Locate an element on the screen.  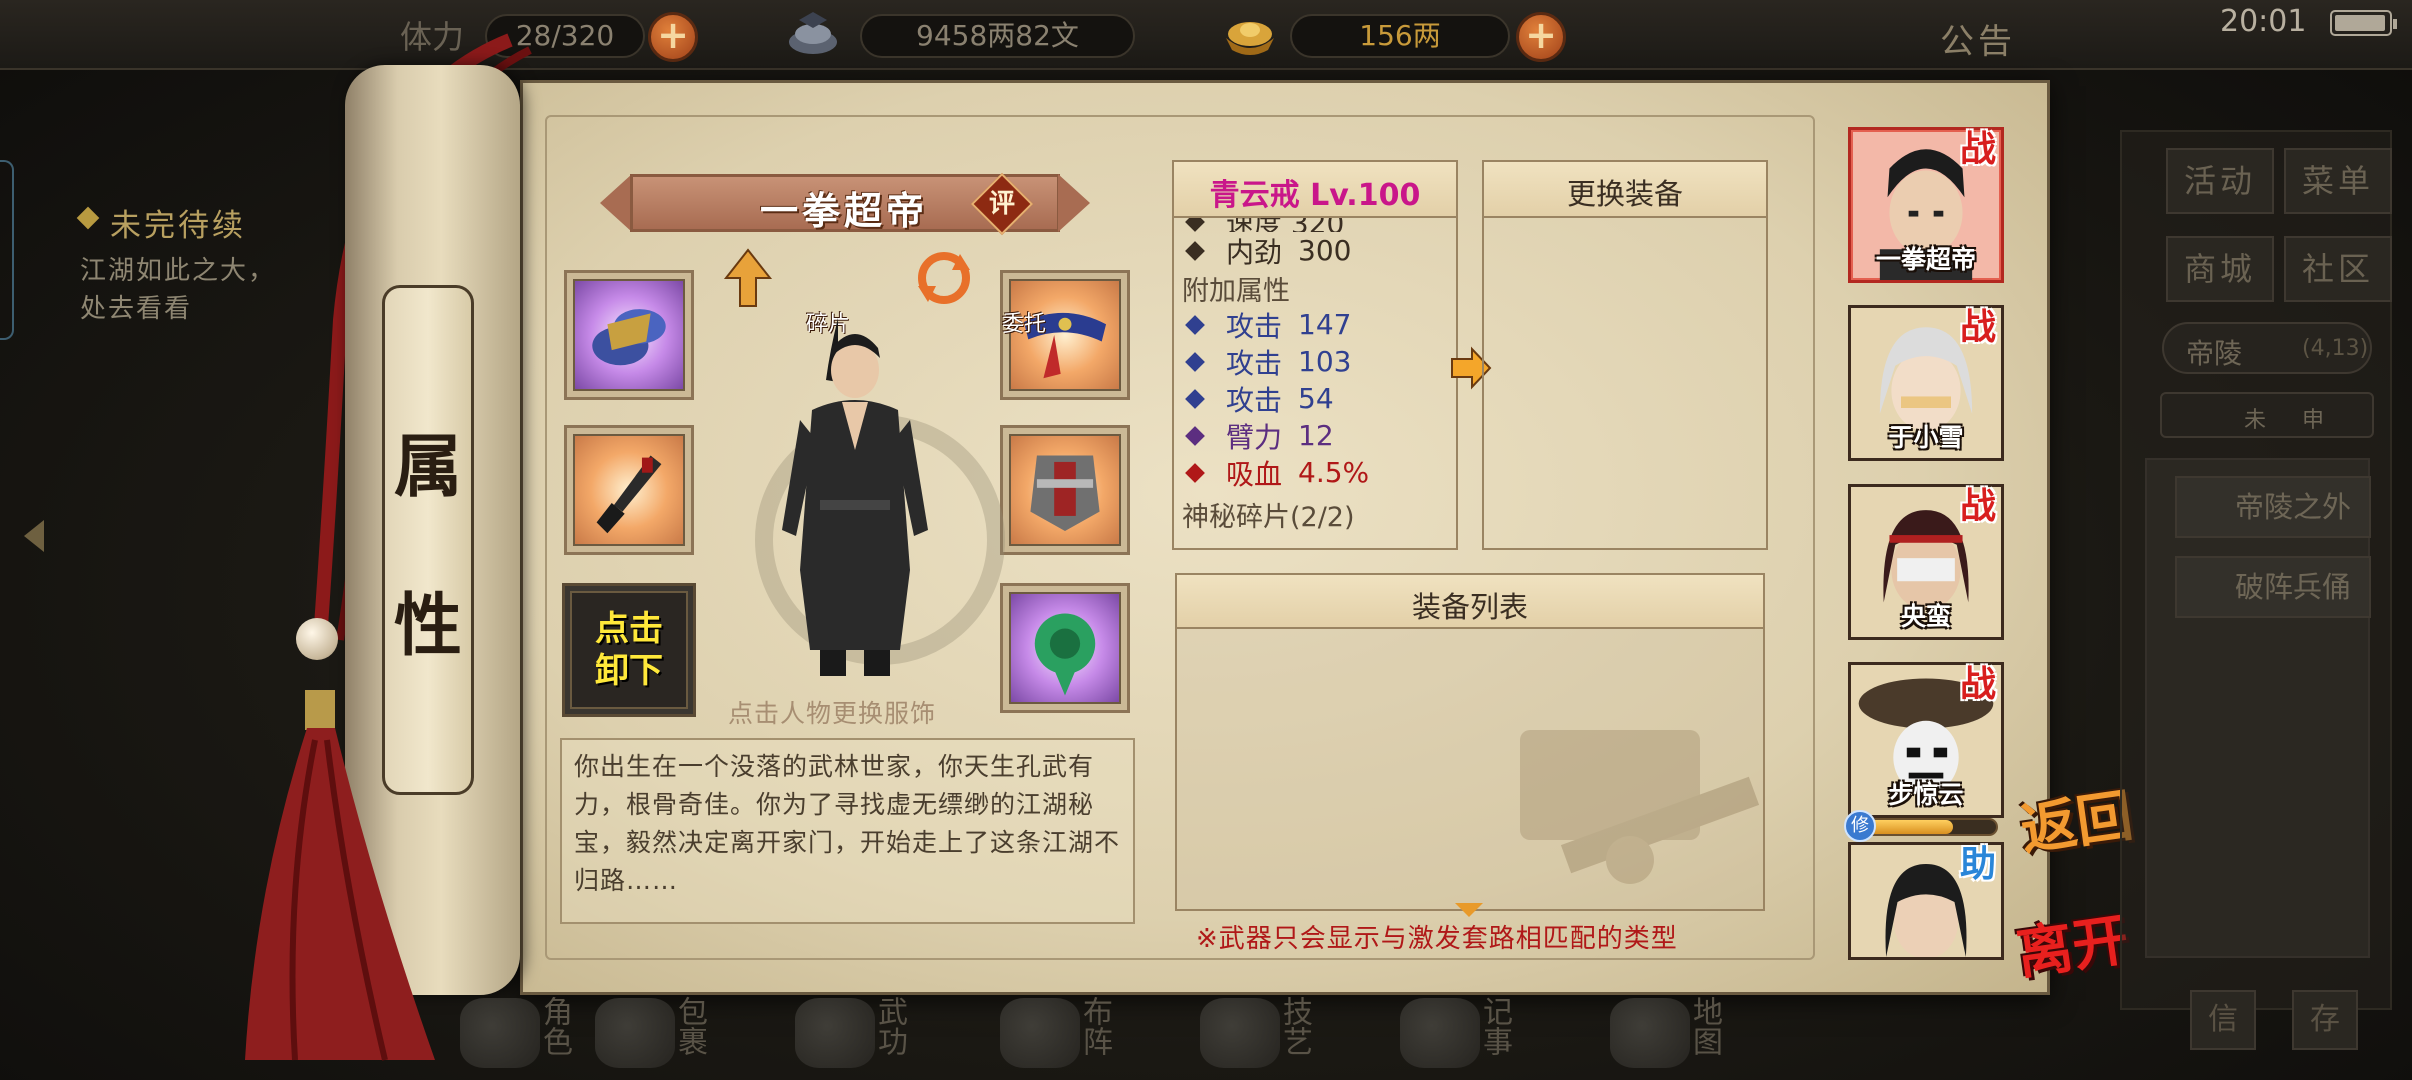
collapse-arrow-icon is located at coordinates (34, 536).